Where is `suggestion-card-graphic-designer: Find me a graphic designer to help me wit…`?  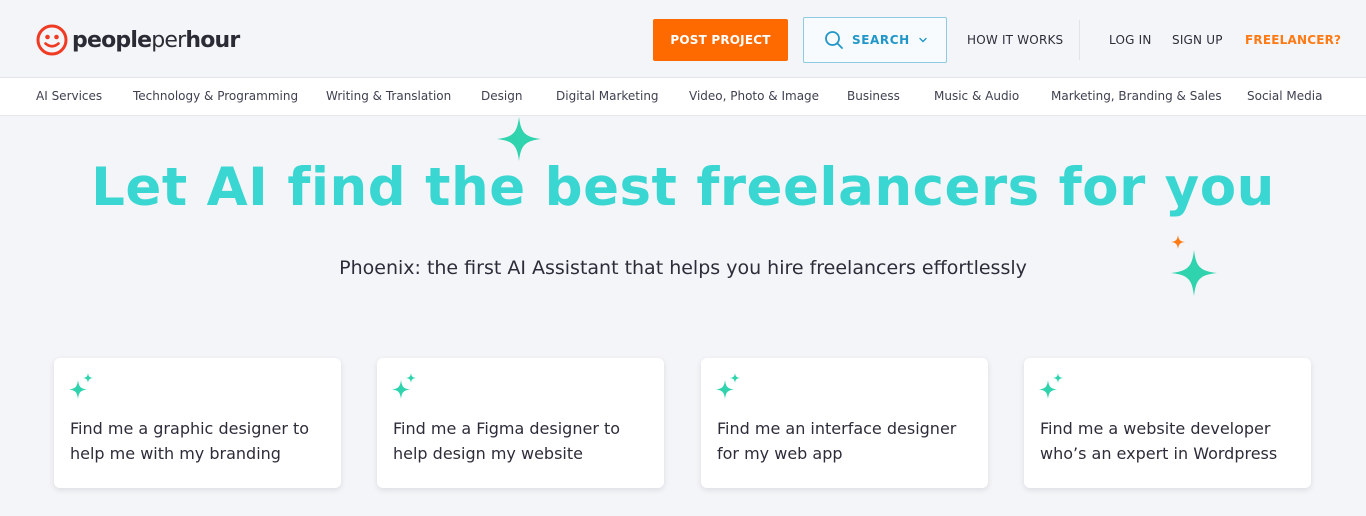
suggestion-card-graphic-designer: Find me a graphic designer to help me wit… is located at coordinates (197, 423).